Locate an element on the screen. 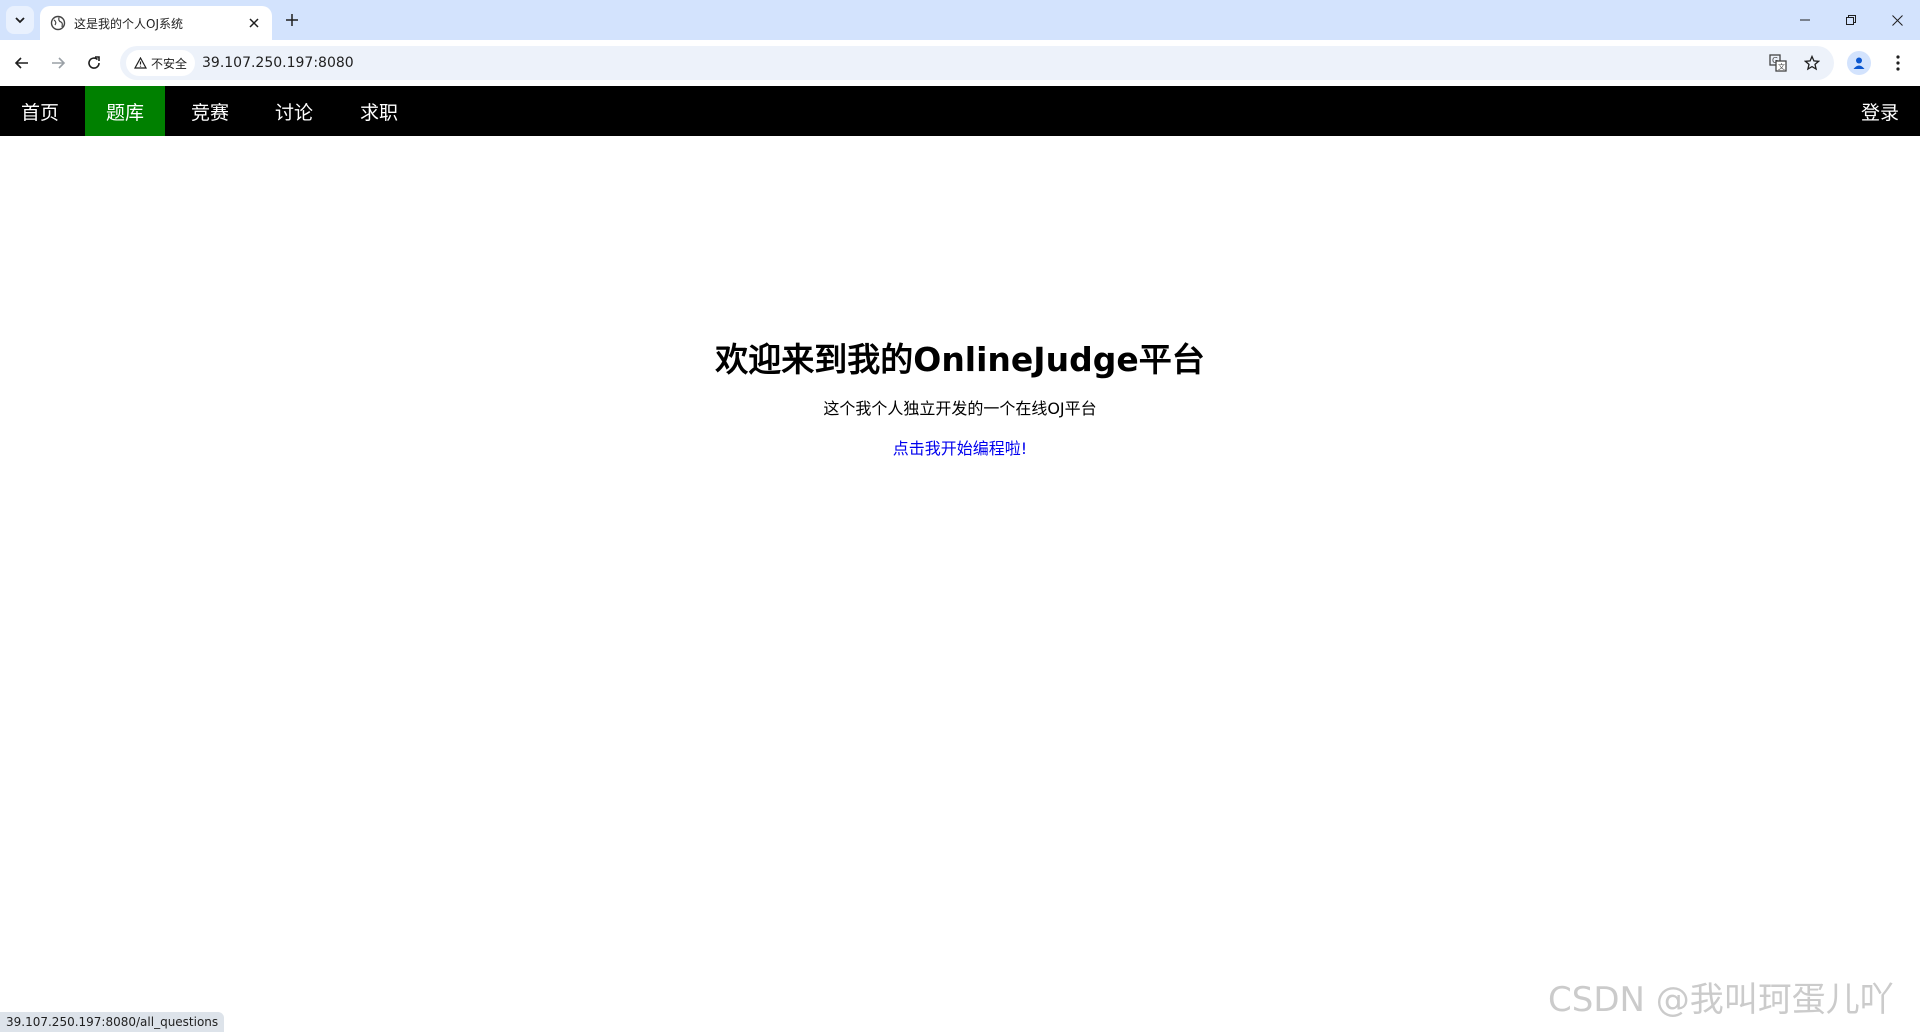  page-subtitle: 这个我个人独立开发的一个在线OJ平台 is located at coordinates (960, 408).